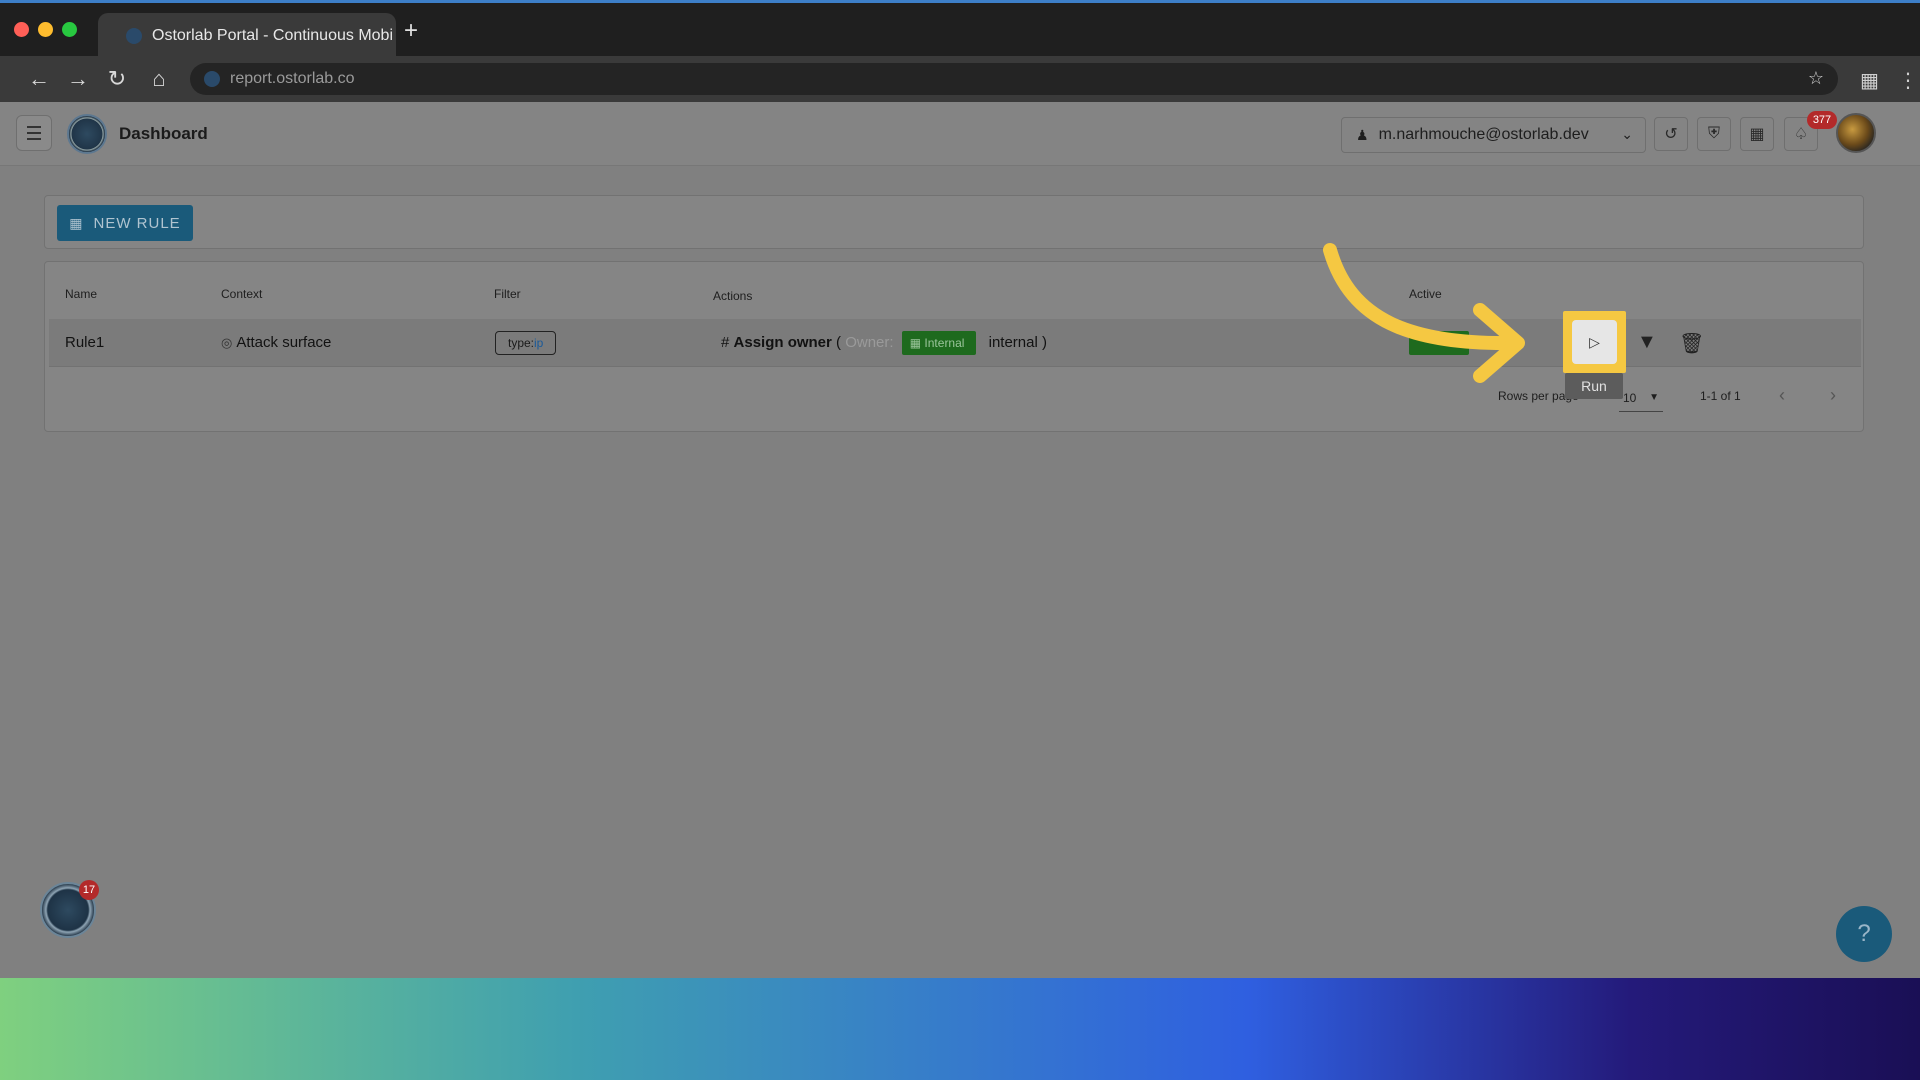 The image size is (1920, 1080). I want to click on filter-off-icon: ▼, so click(1647, 342).